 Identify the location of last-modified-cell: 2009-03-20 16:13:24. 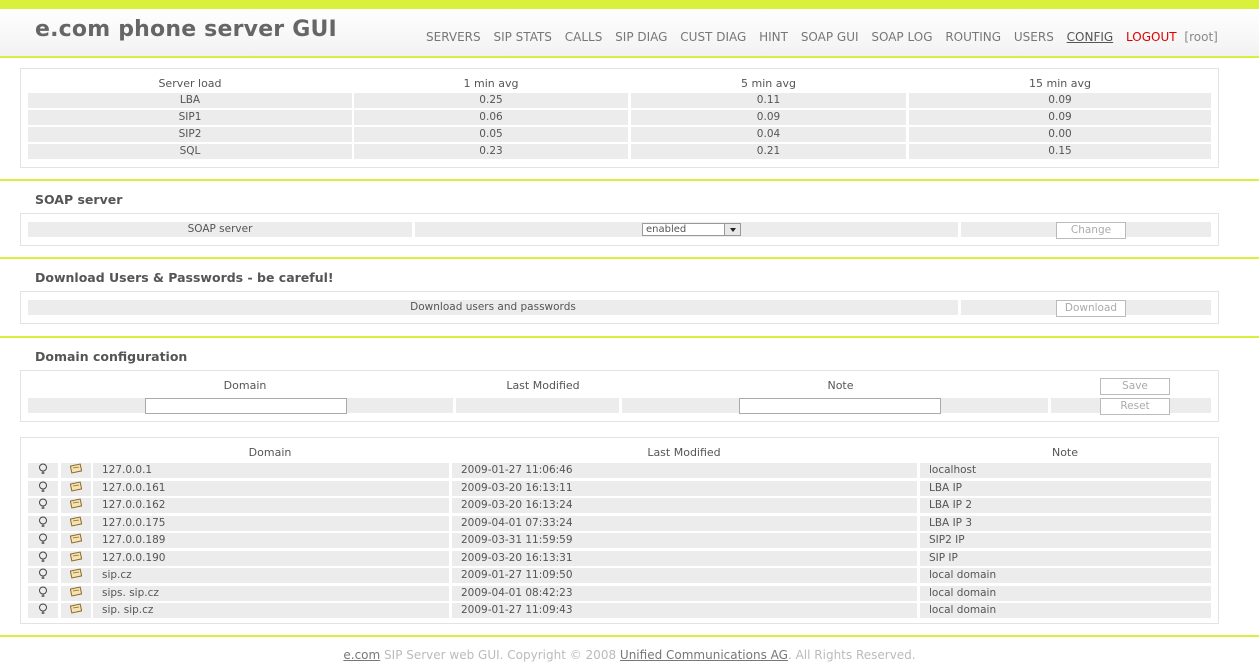
(684, 505).